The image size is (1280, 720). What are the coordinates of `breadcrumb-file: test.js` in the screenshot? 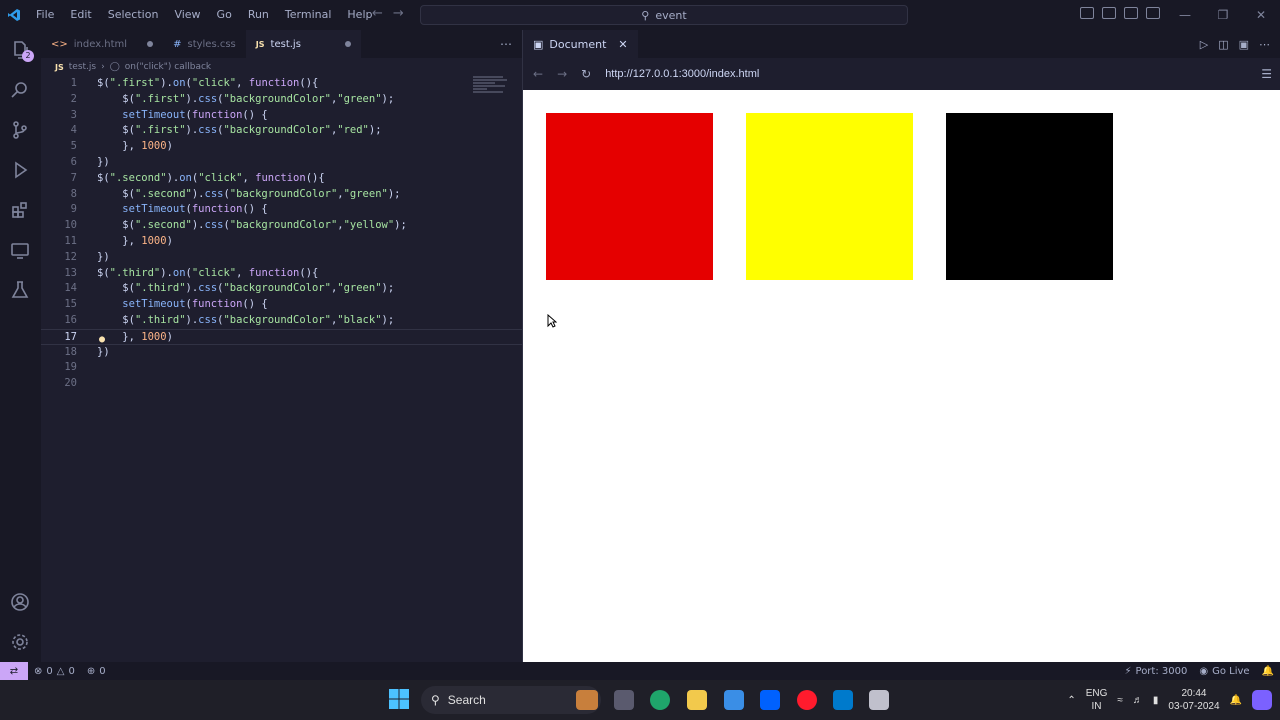 It's located at (82, 67).